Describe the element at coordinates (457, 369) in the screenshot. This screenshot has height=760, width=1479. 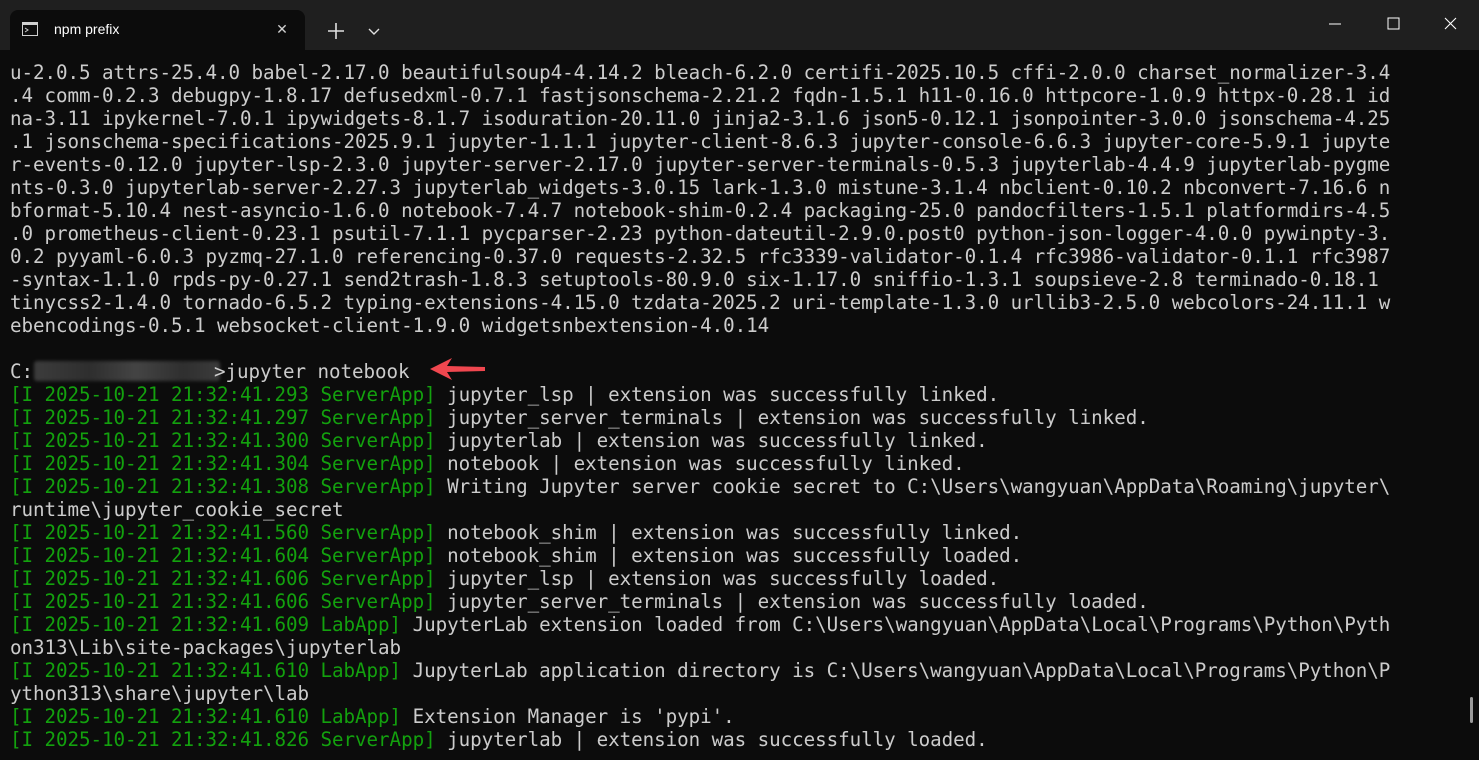
I see `red-arrow-icon` at that location.